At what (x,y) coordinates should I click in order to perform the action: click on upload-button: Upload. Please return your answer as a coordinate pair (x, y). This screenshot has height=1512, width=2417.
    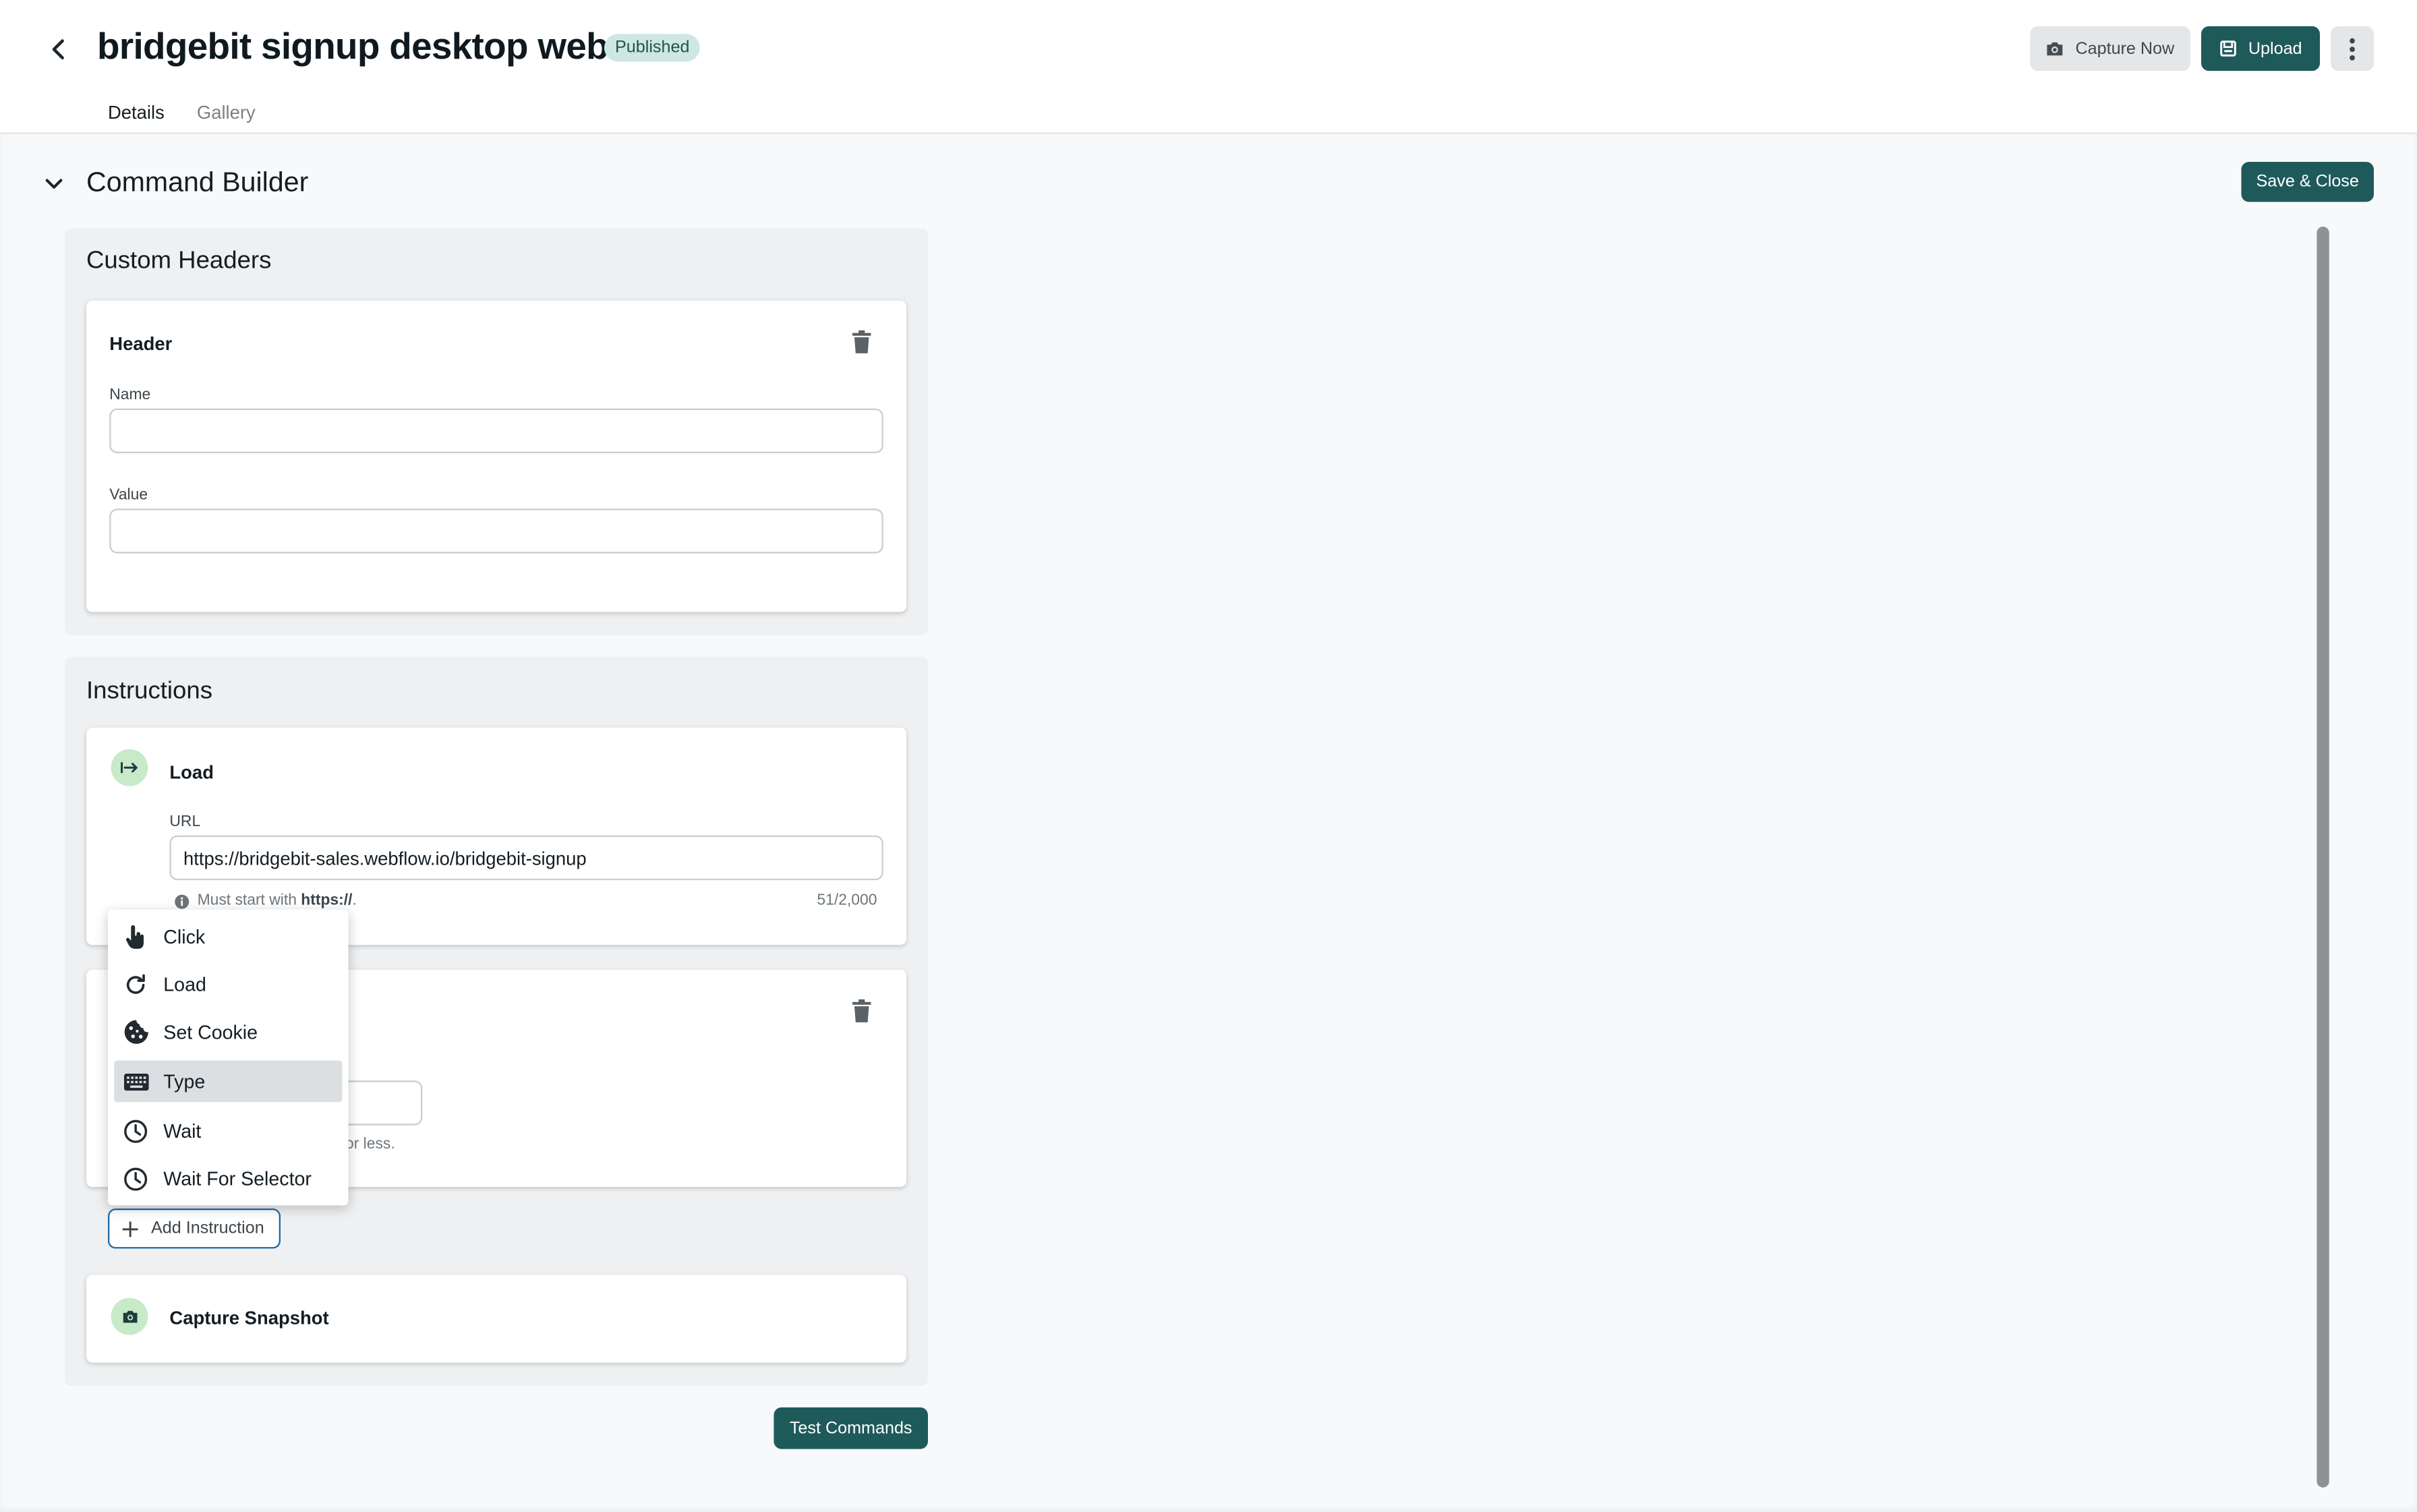
    Looking at the image, I should click on (2260, 48).